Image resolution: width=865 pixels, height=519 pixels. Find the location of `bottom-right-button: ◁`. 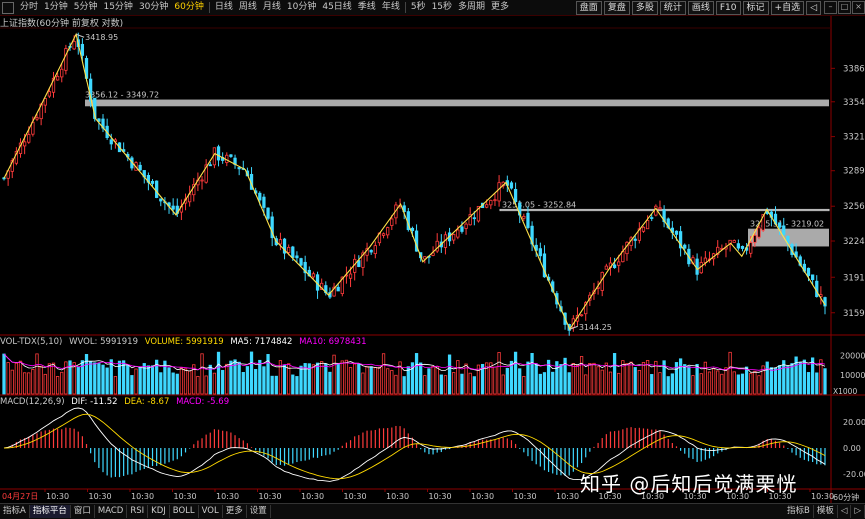

bottom-right-button: ◁ is located at coordinates (845, 511).